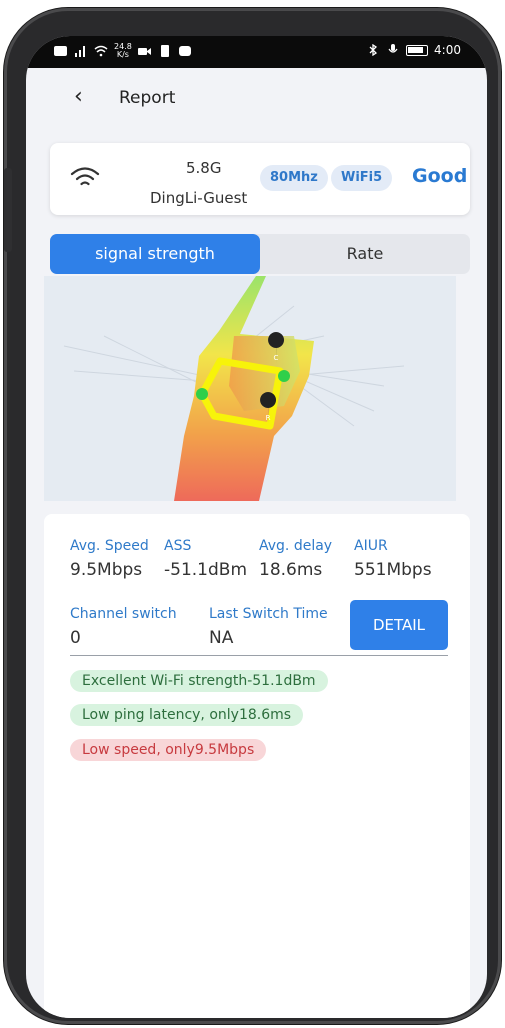 The width and height of the screenshot is (505, 1028). Describe the element at coordinates (101, 51) in the screenshot. I see `wifi-status-icon` at that location.